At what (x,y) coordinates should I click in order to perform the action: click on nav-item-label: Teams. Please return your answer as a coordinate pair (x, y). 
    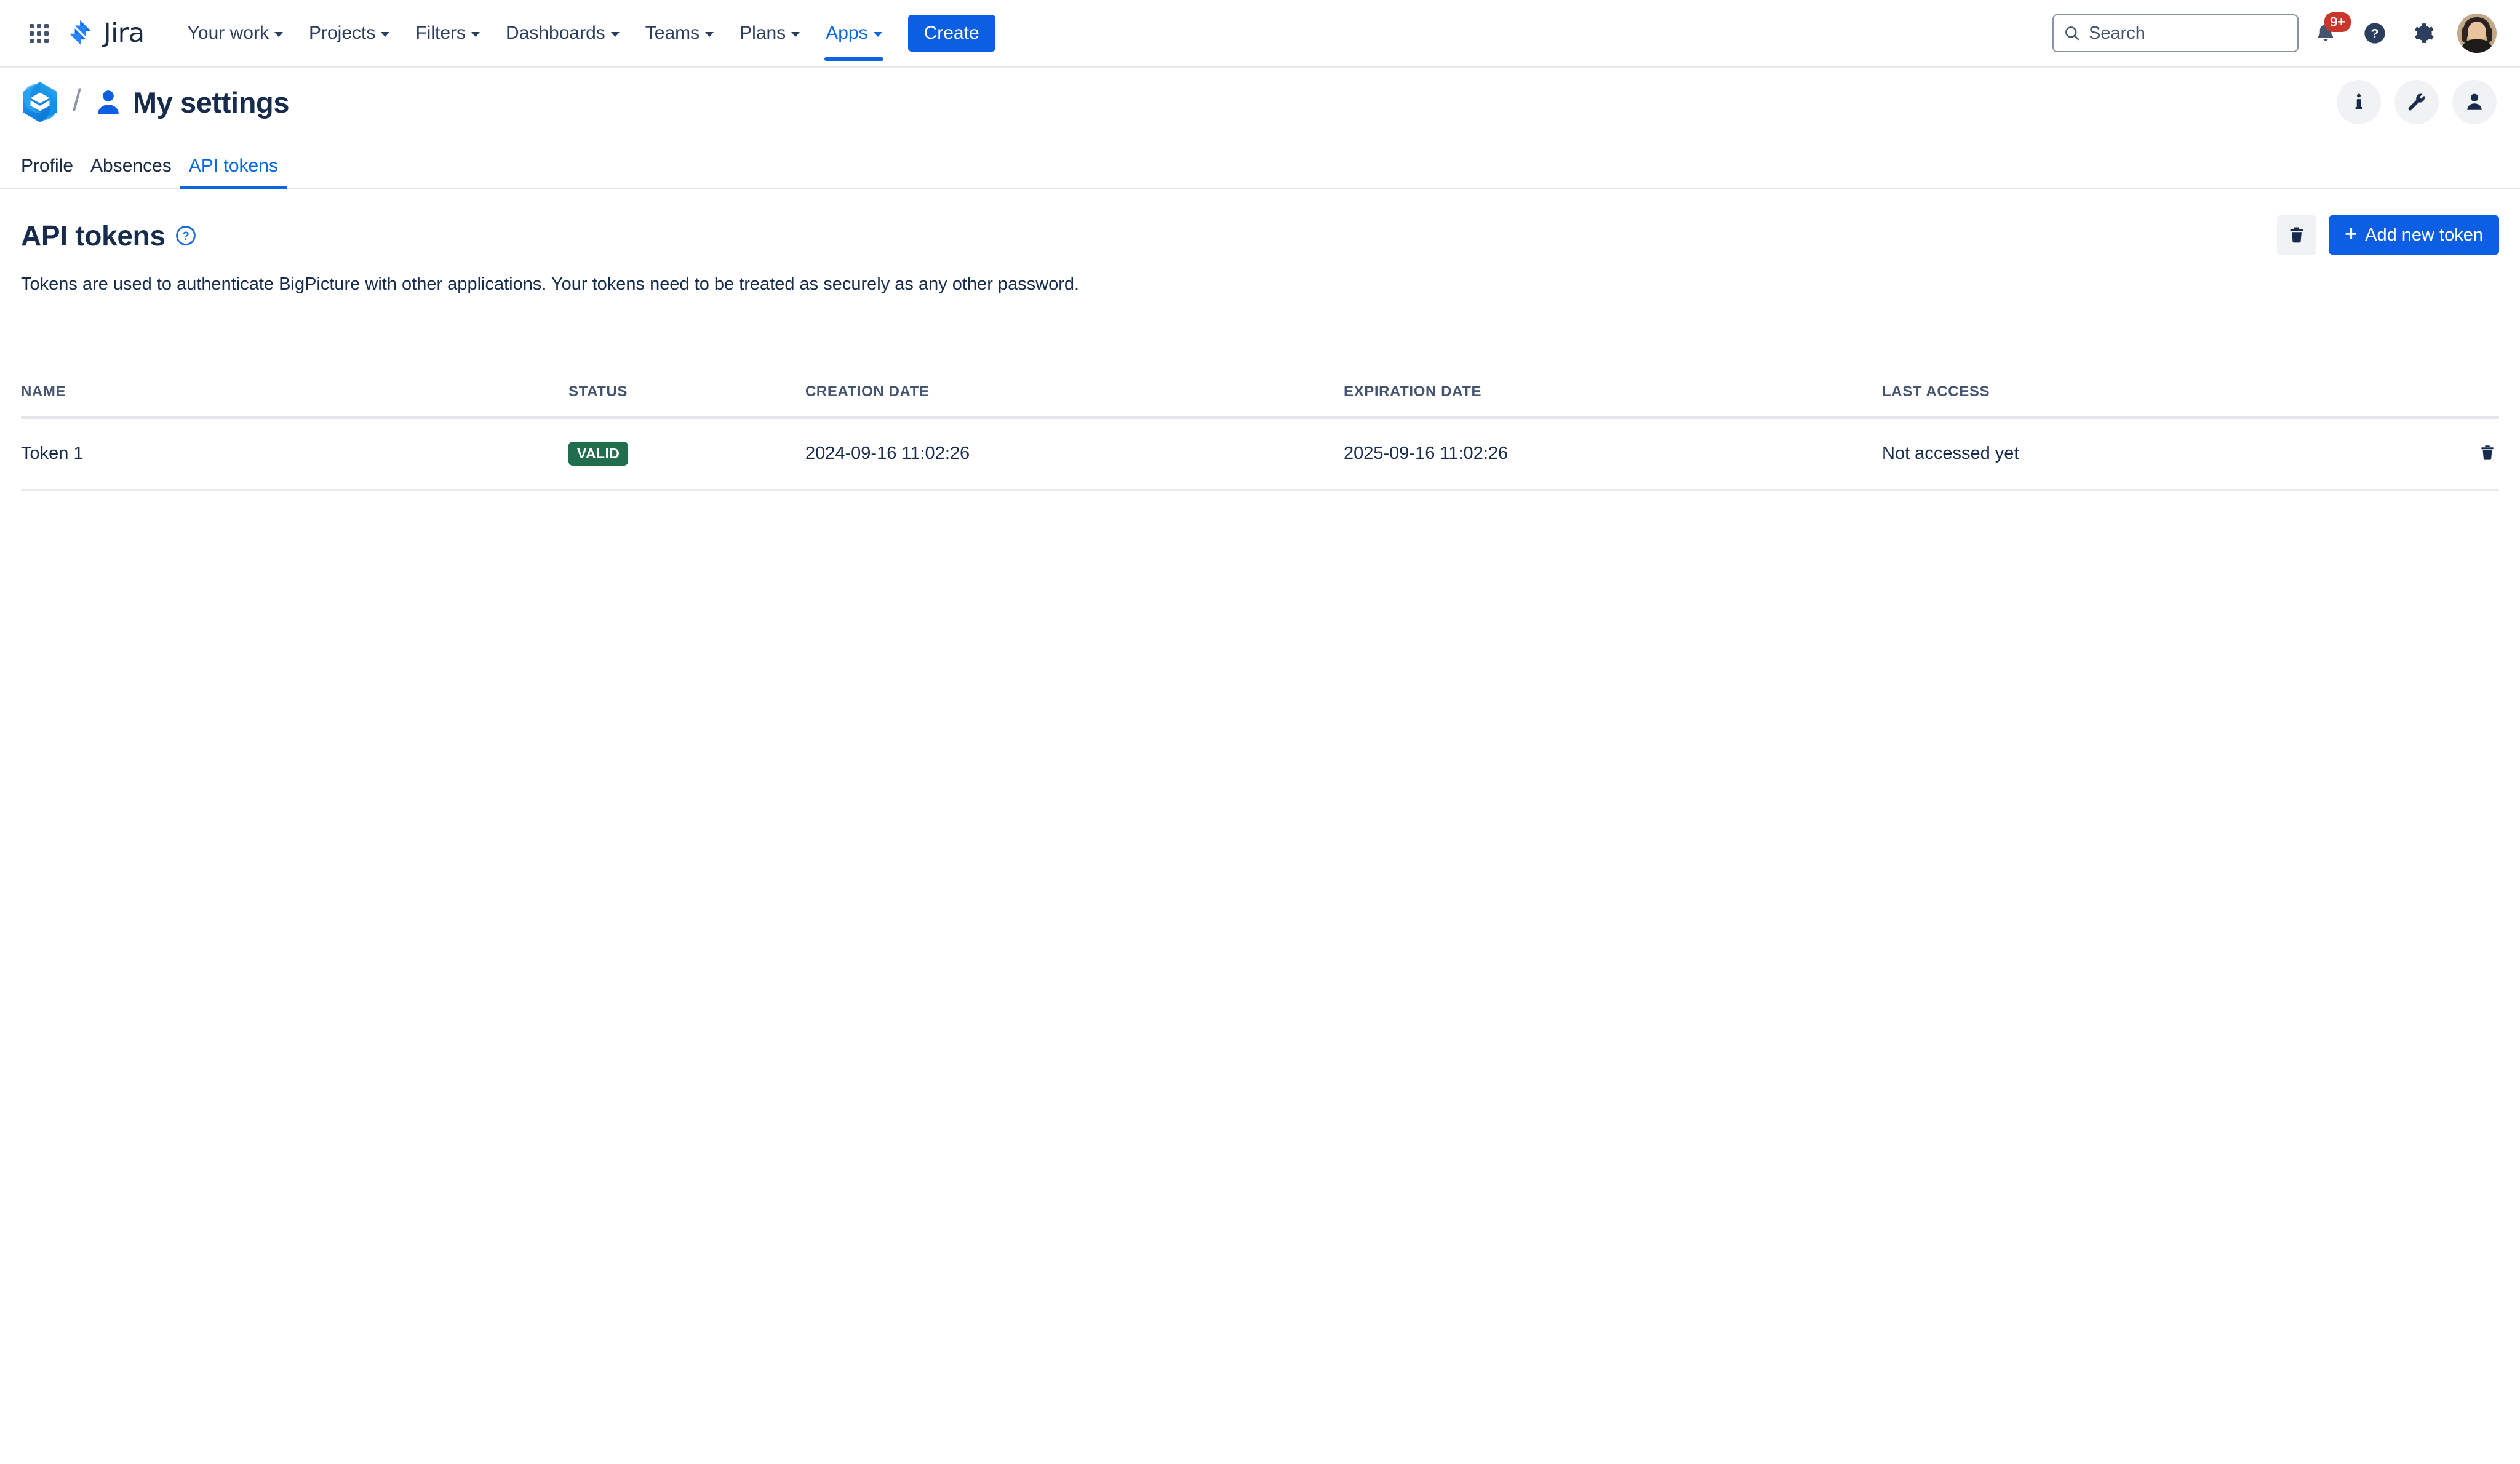
    Looking at the image, I should click on (672, 33).